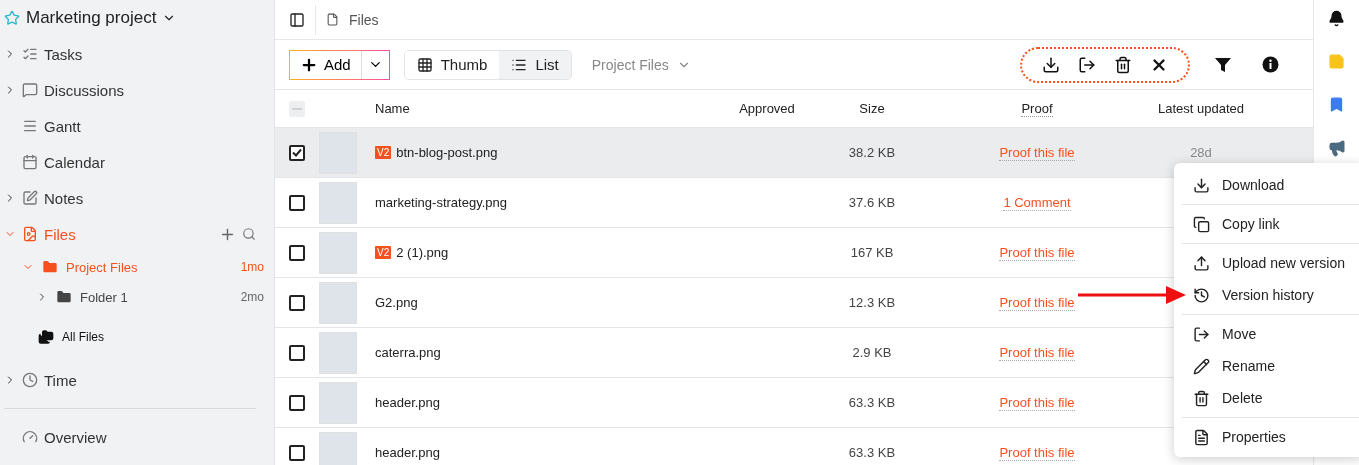  Describe the element at coordinates (1037, 108) in the screenshot. I see `column-header: Proof` at that location.